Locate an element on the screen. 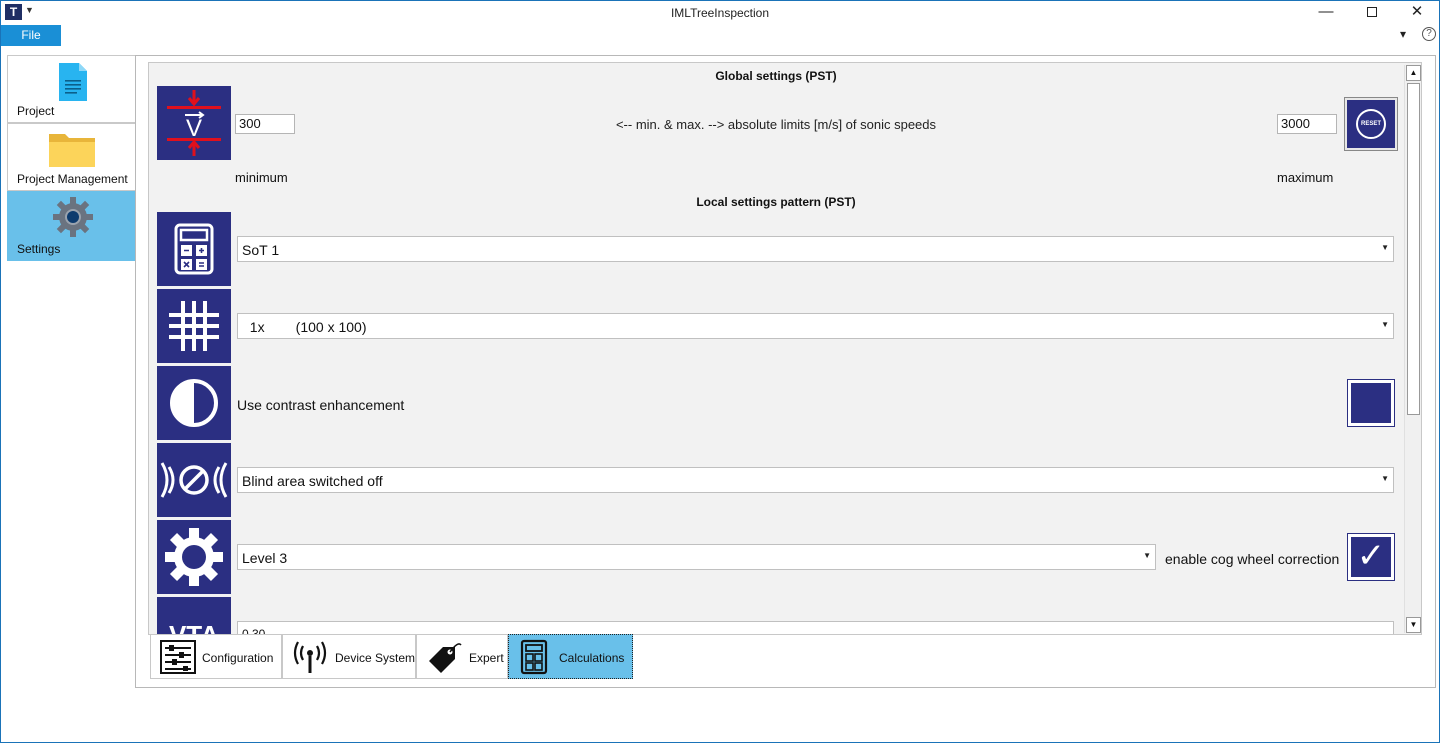 The height and width of the screenshot is (743, 1440). sot-tile is located at coordinates (194, 249).